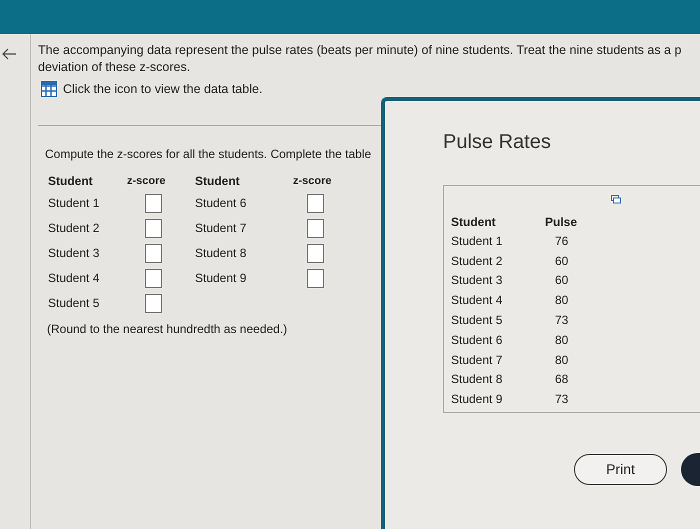 The width and height of the screenshot is (700, 529). I want to click on student-label: Student 1, so click(73, 203).